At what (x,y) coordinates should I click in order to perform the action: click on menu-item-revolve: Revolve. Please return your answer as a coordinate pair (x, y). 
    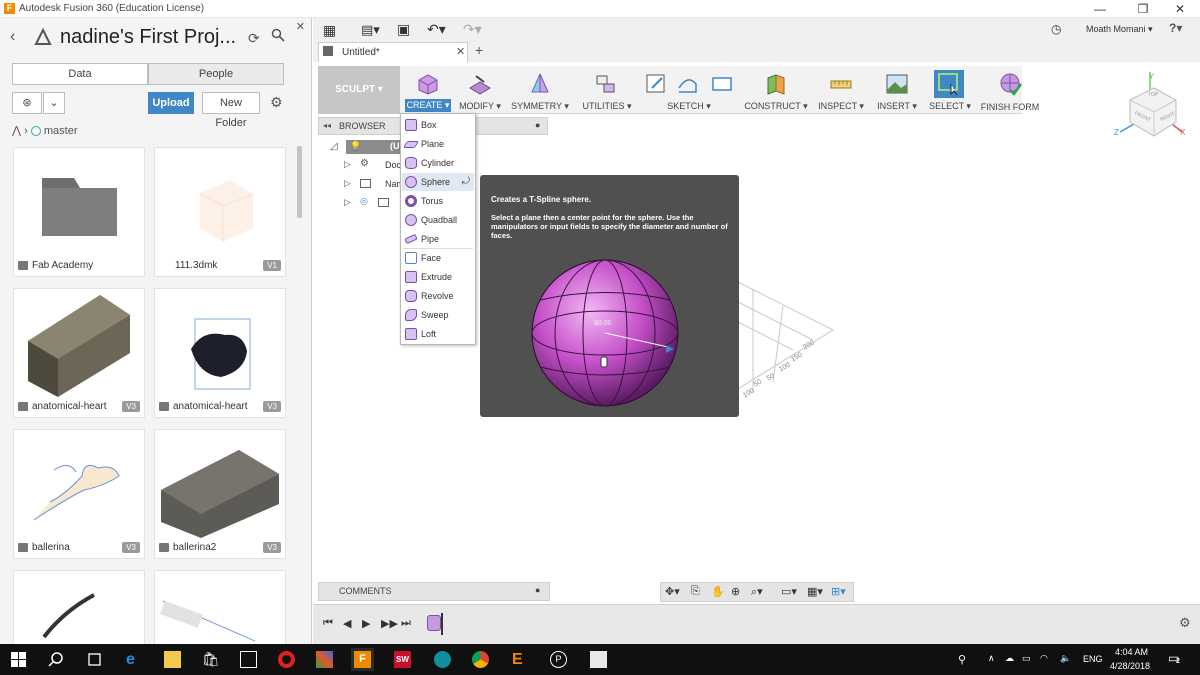
    Looking at the image, I should click on (438, 296).